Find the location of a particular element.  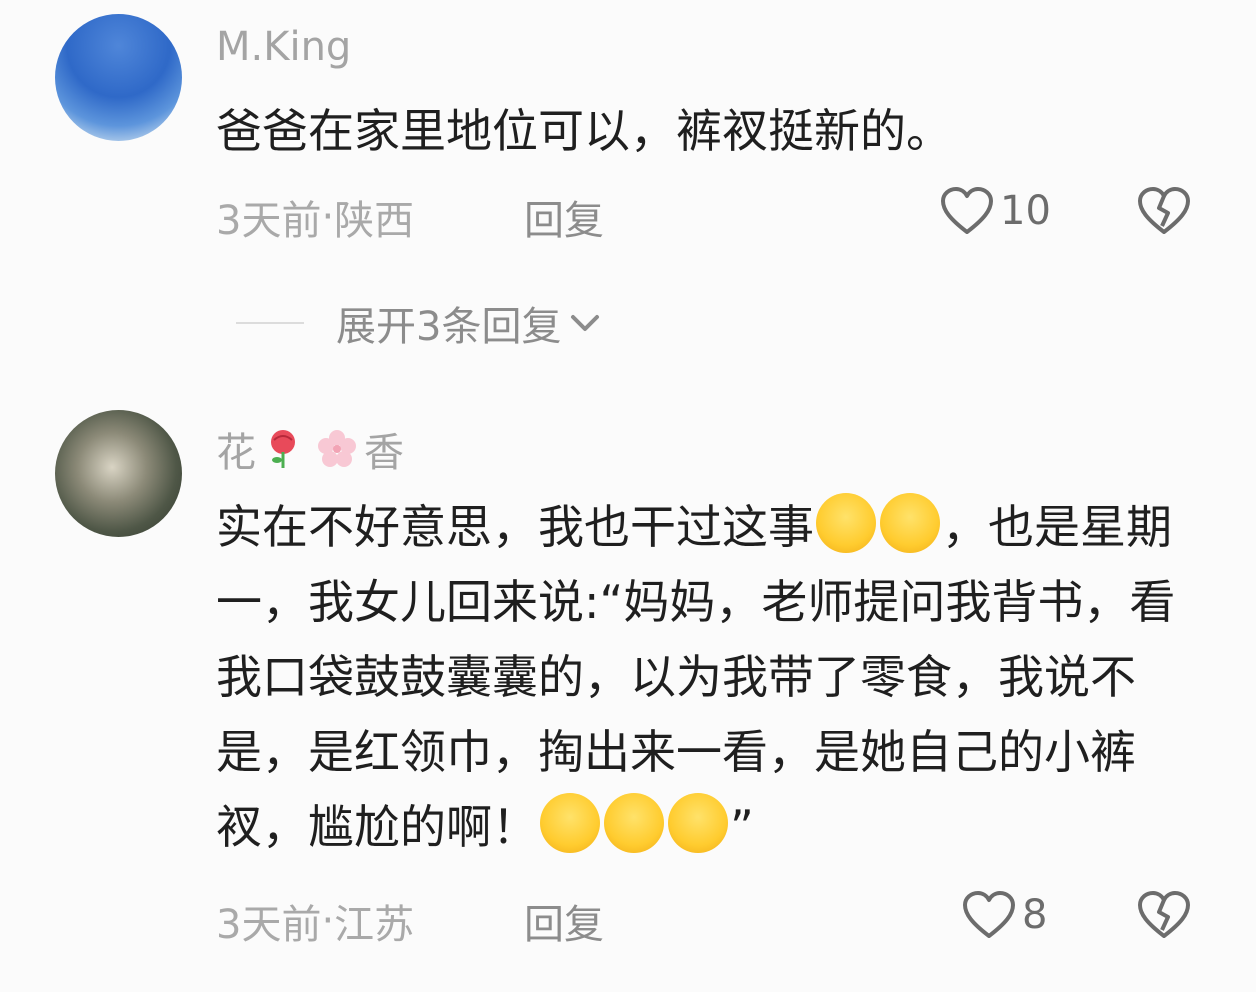

username-part: 花 is located at coordinates (236, 453).